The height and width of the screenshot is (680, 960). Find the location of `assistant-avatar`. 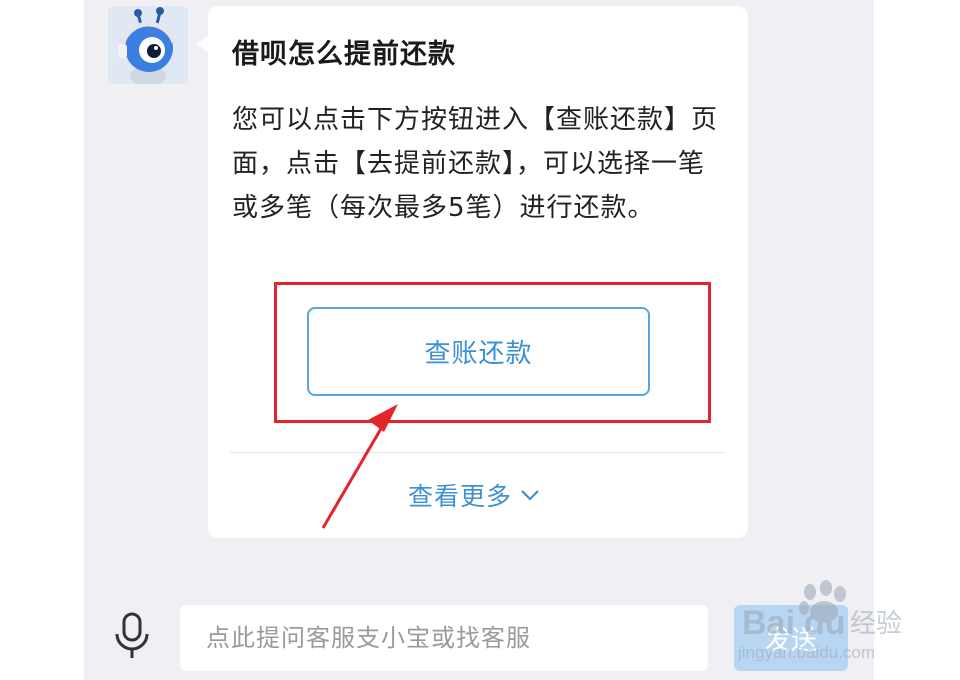

assistant-avatar is located at coordinates (148, 45).